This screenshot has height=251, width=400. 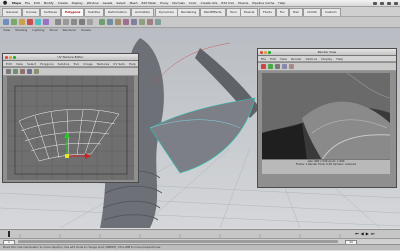 What do you see at coordinates (19, 63) in the screenshot?
I see `uv-menu-view: View` at bounding box center [19, 63].